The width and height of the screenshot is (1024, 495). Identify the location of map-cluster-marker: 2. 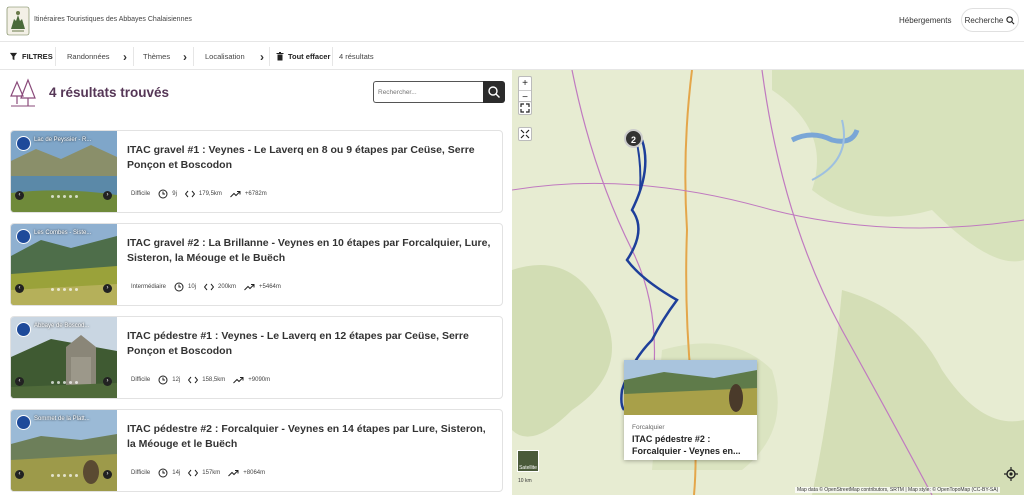
(633, 138).